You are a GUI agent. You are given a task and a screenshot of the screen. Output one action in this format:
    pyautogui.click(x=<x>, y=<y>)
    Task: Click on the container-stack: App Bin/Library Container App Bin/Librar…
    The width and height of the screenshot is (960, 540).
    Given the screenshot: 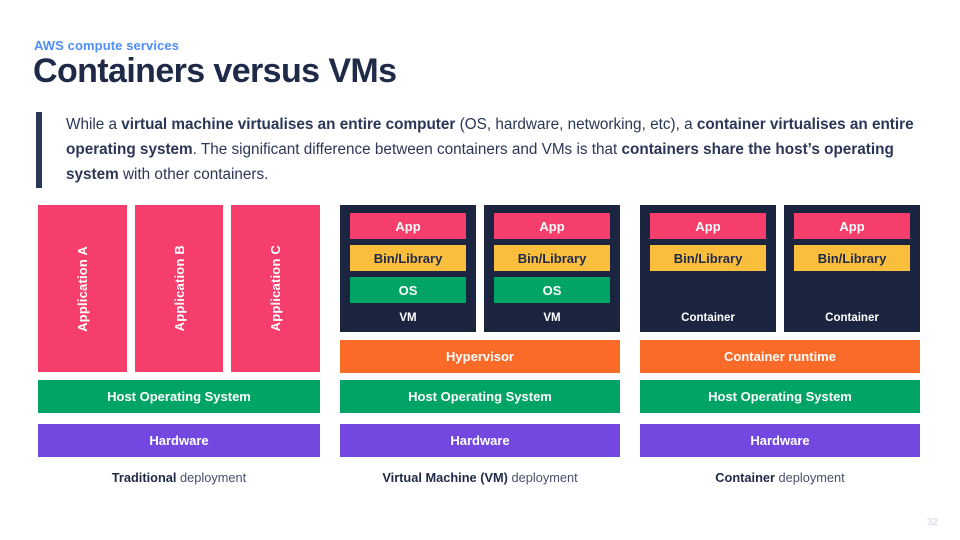 What is the action you would take?
    pyautogui.click(x=780, y=268)
    